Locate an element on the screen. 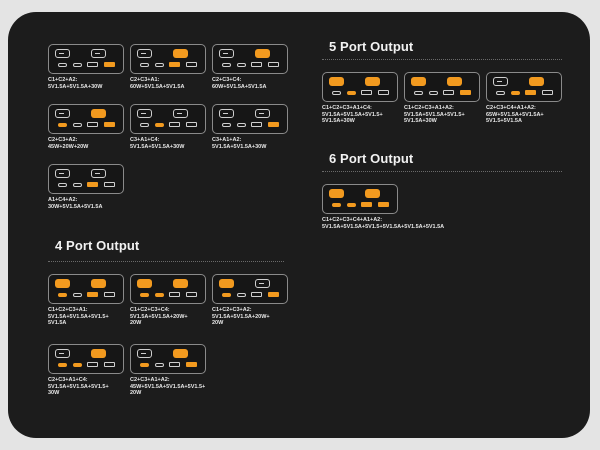 This screenshot has width=600, height=450. six-port-divider is located at coordinates (442, 171).